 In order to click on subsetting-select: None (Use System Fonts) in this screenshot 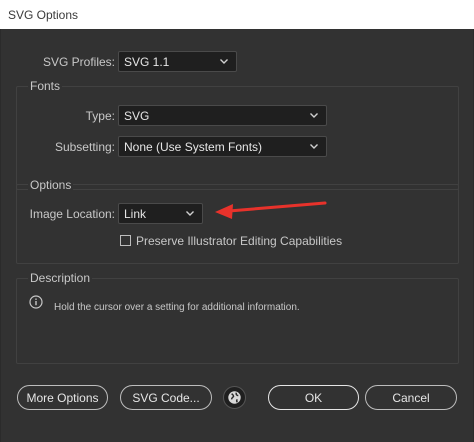, I will do `click(222, 146)`.